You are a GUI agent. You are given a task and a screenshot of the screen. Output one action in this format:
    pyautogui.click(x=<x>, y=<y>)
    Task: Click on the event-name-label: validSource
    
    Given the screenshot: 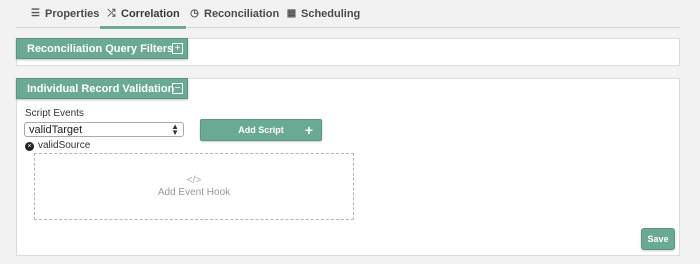 What is the action you would take?
    pyautogui.click(x=64, y=145)
    